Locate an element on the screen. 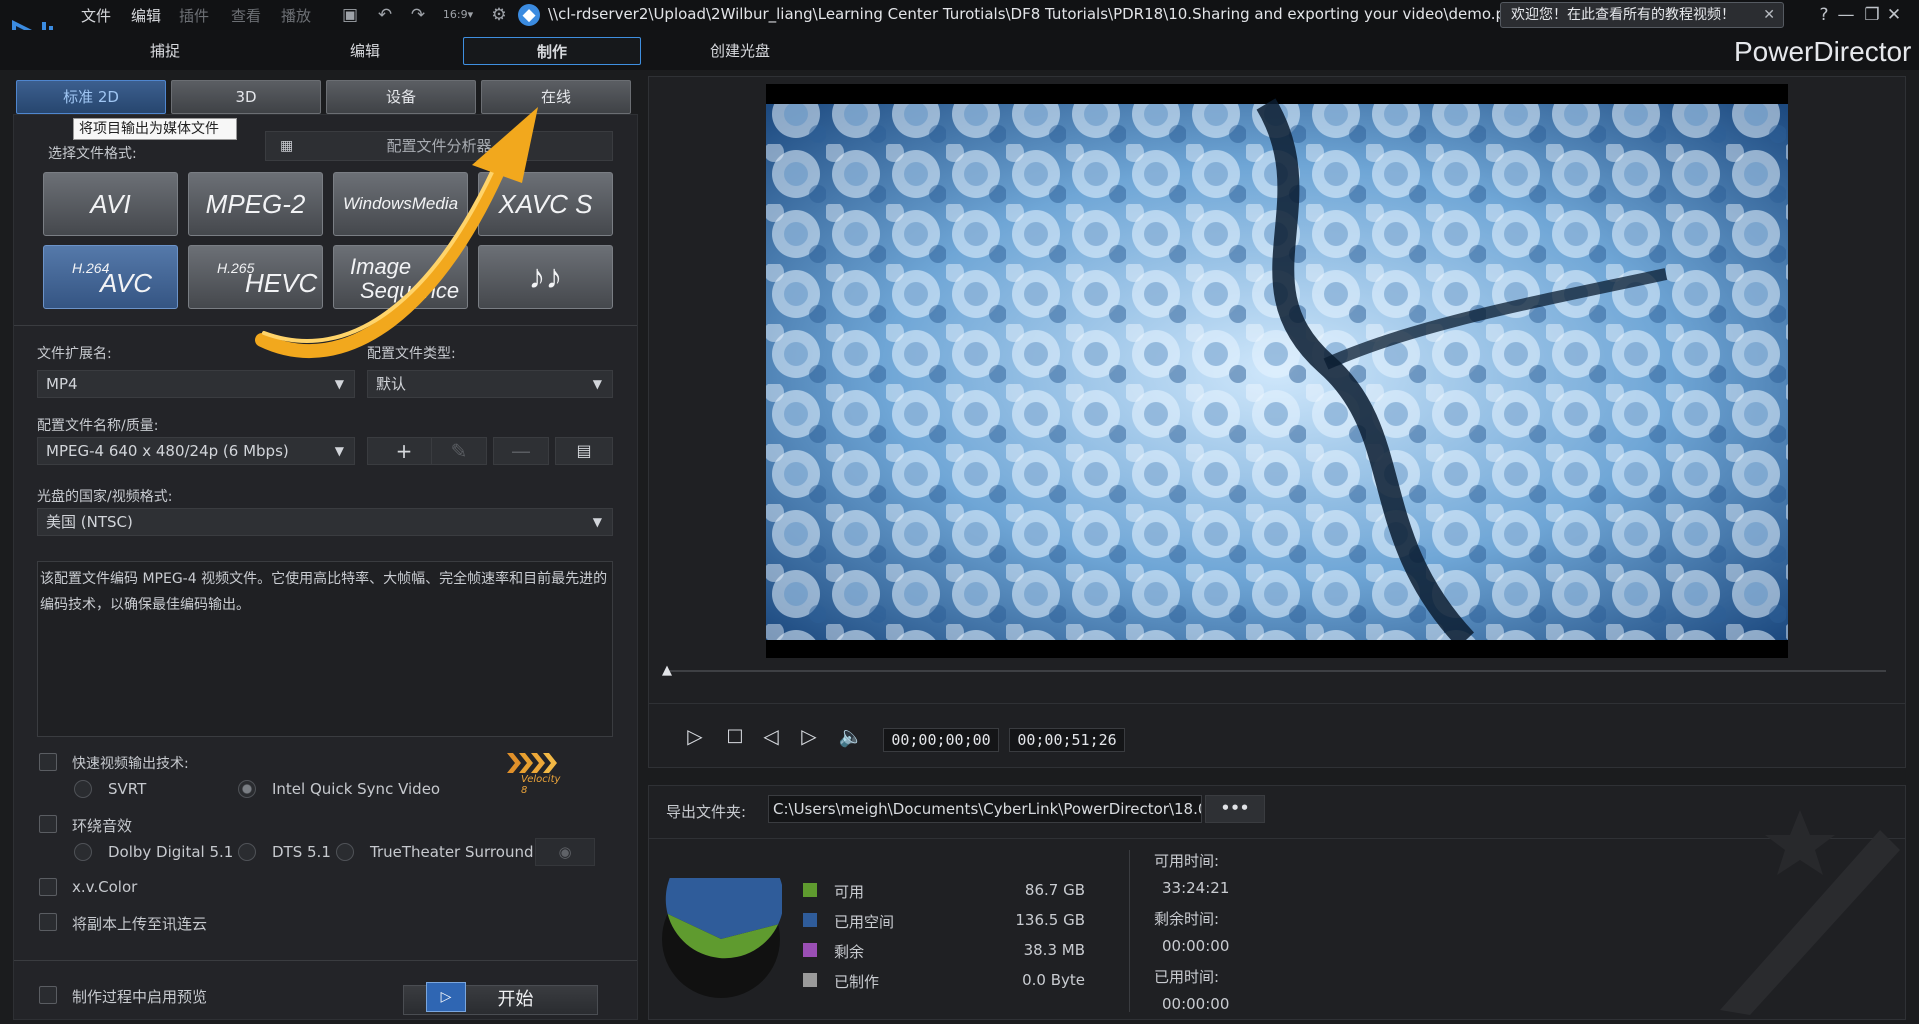  scrubber-handle-icon: ▲ is located at coordinates (669, 671).